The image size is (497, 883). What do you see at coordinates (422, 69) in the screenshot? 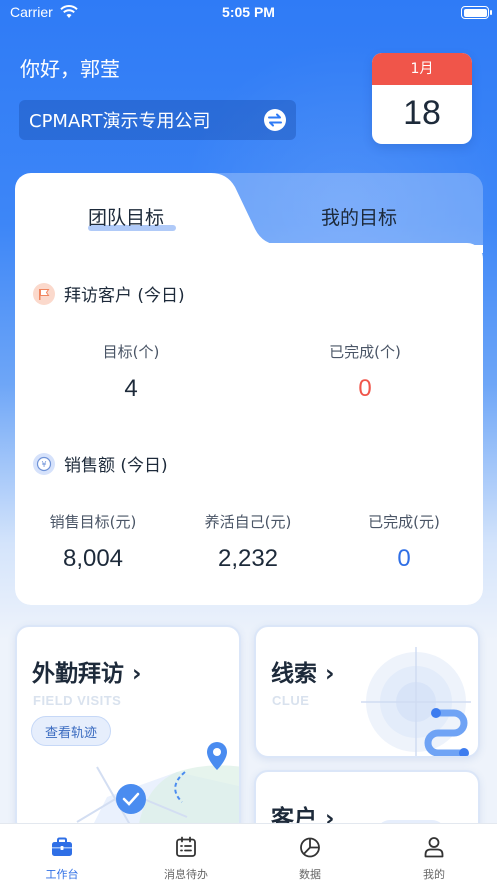
I see `calendar-month: 1月` at bounding box center [422, 69].